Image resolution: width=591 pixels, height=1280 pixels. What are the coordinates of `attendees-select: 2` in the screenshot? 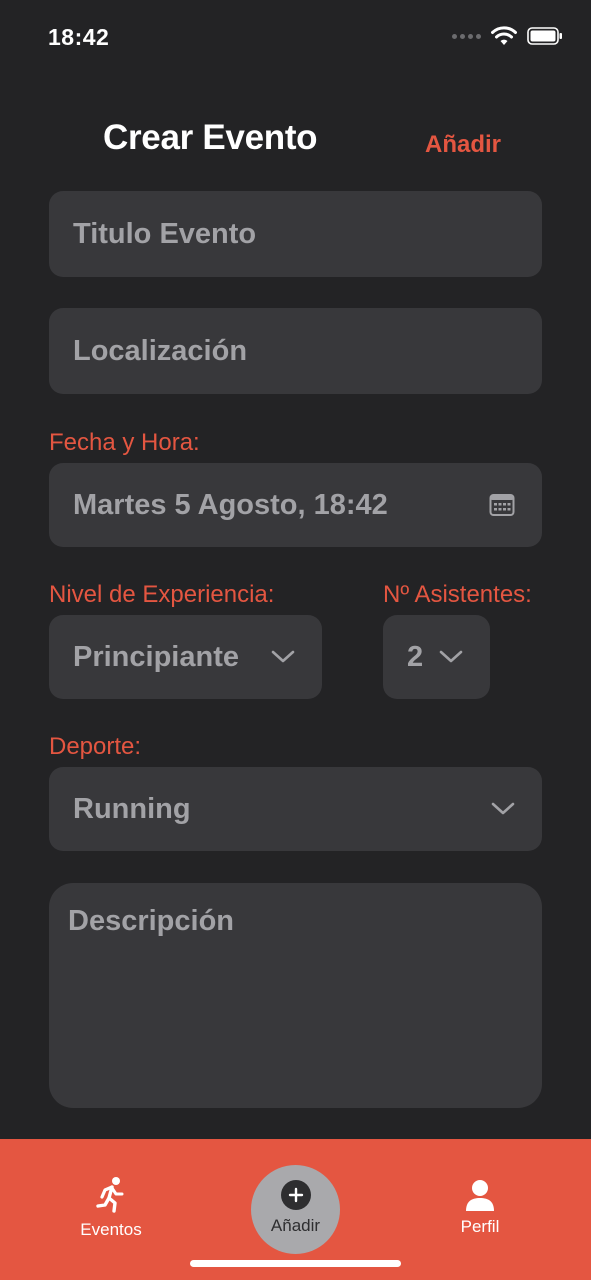 It's located at (436, 657).